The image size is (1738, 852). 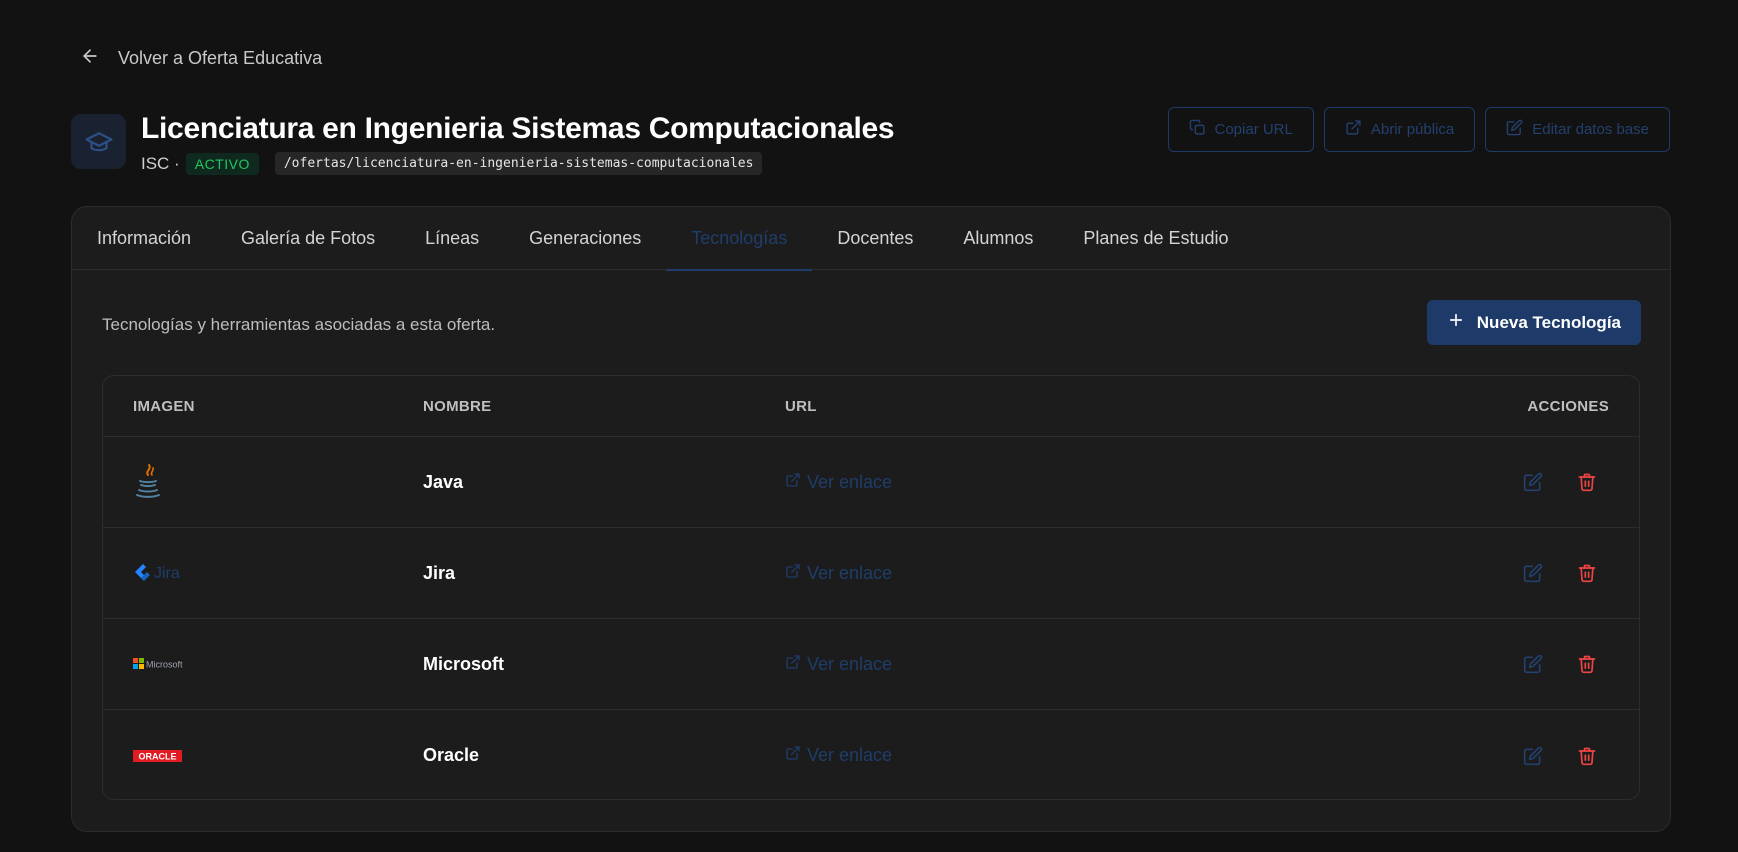 What do you see at coordinates (1412, 129) in the screenshot?
I see `open-public-label: Abrir pública` at bounding box center [1412, 129].